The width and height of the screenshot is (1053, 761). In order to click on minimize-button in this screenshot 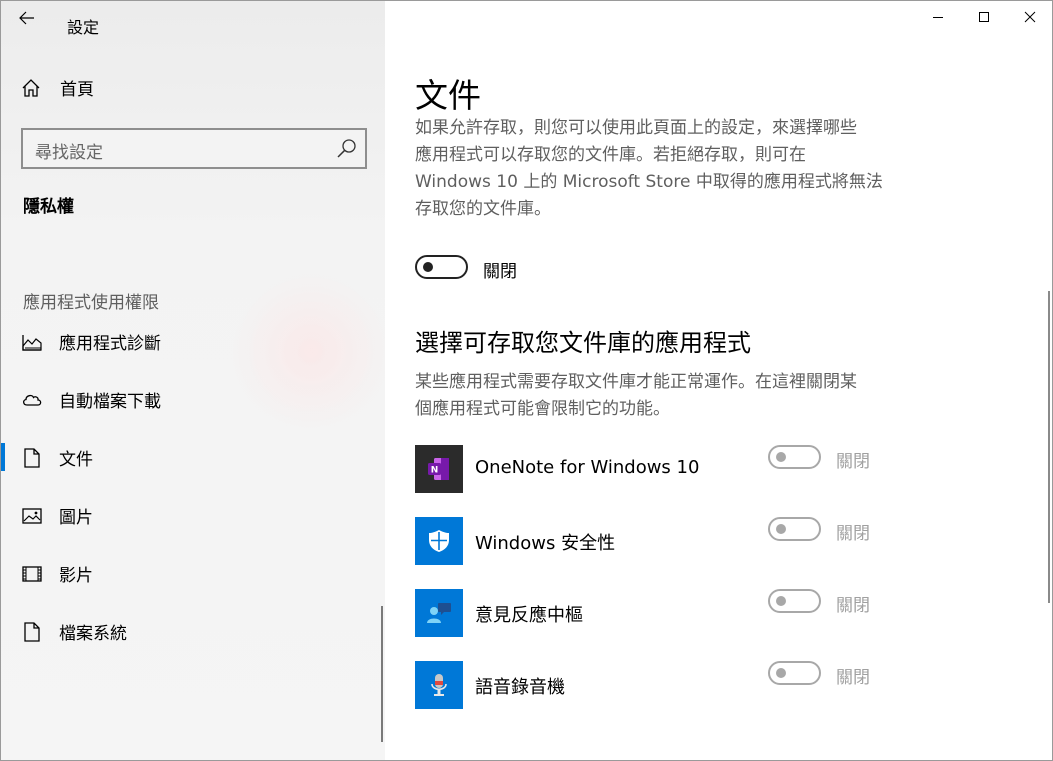, I will do `click(938, 17)`.